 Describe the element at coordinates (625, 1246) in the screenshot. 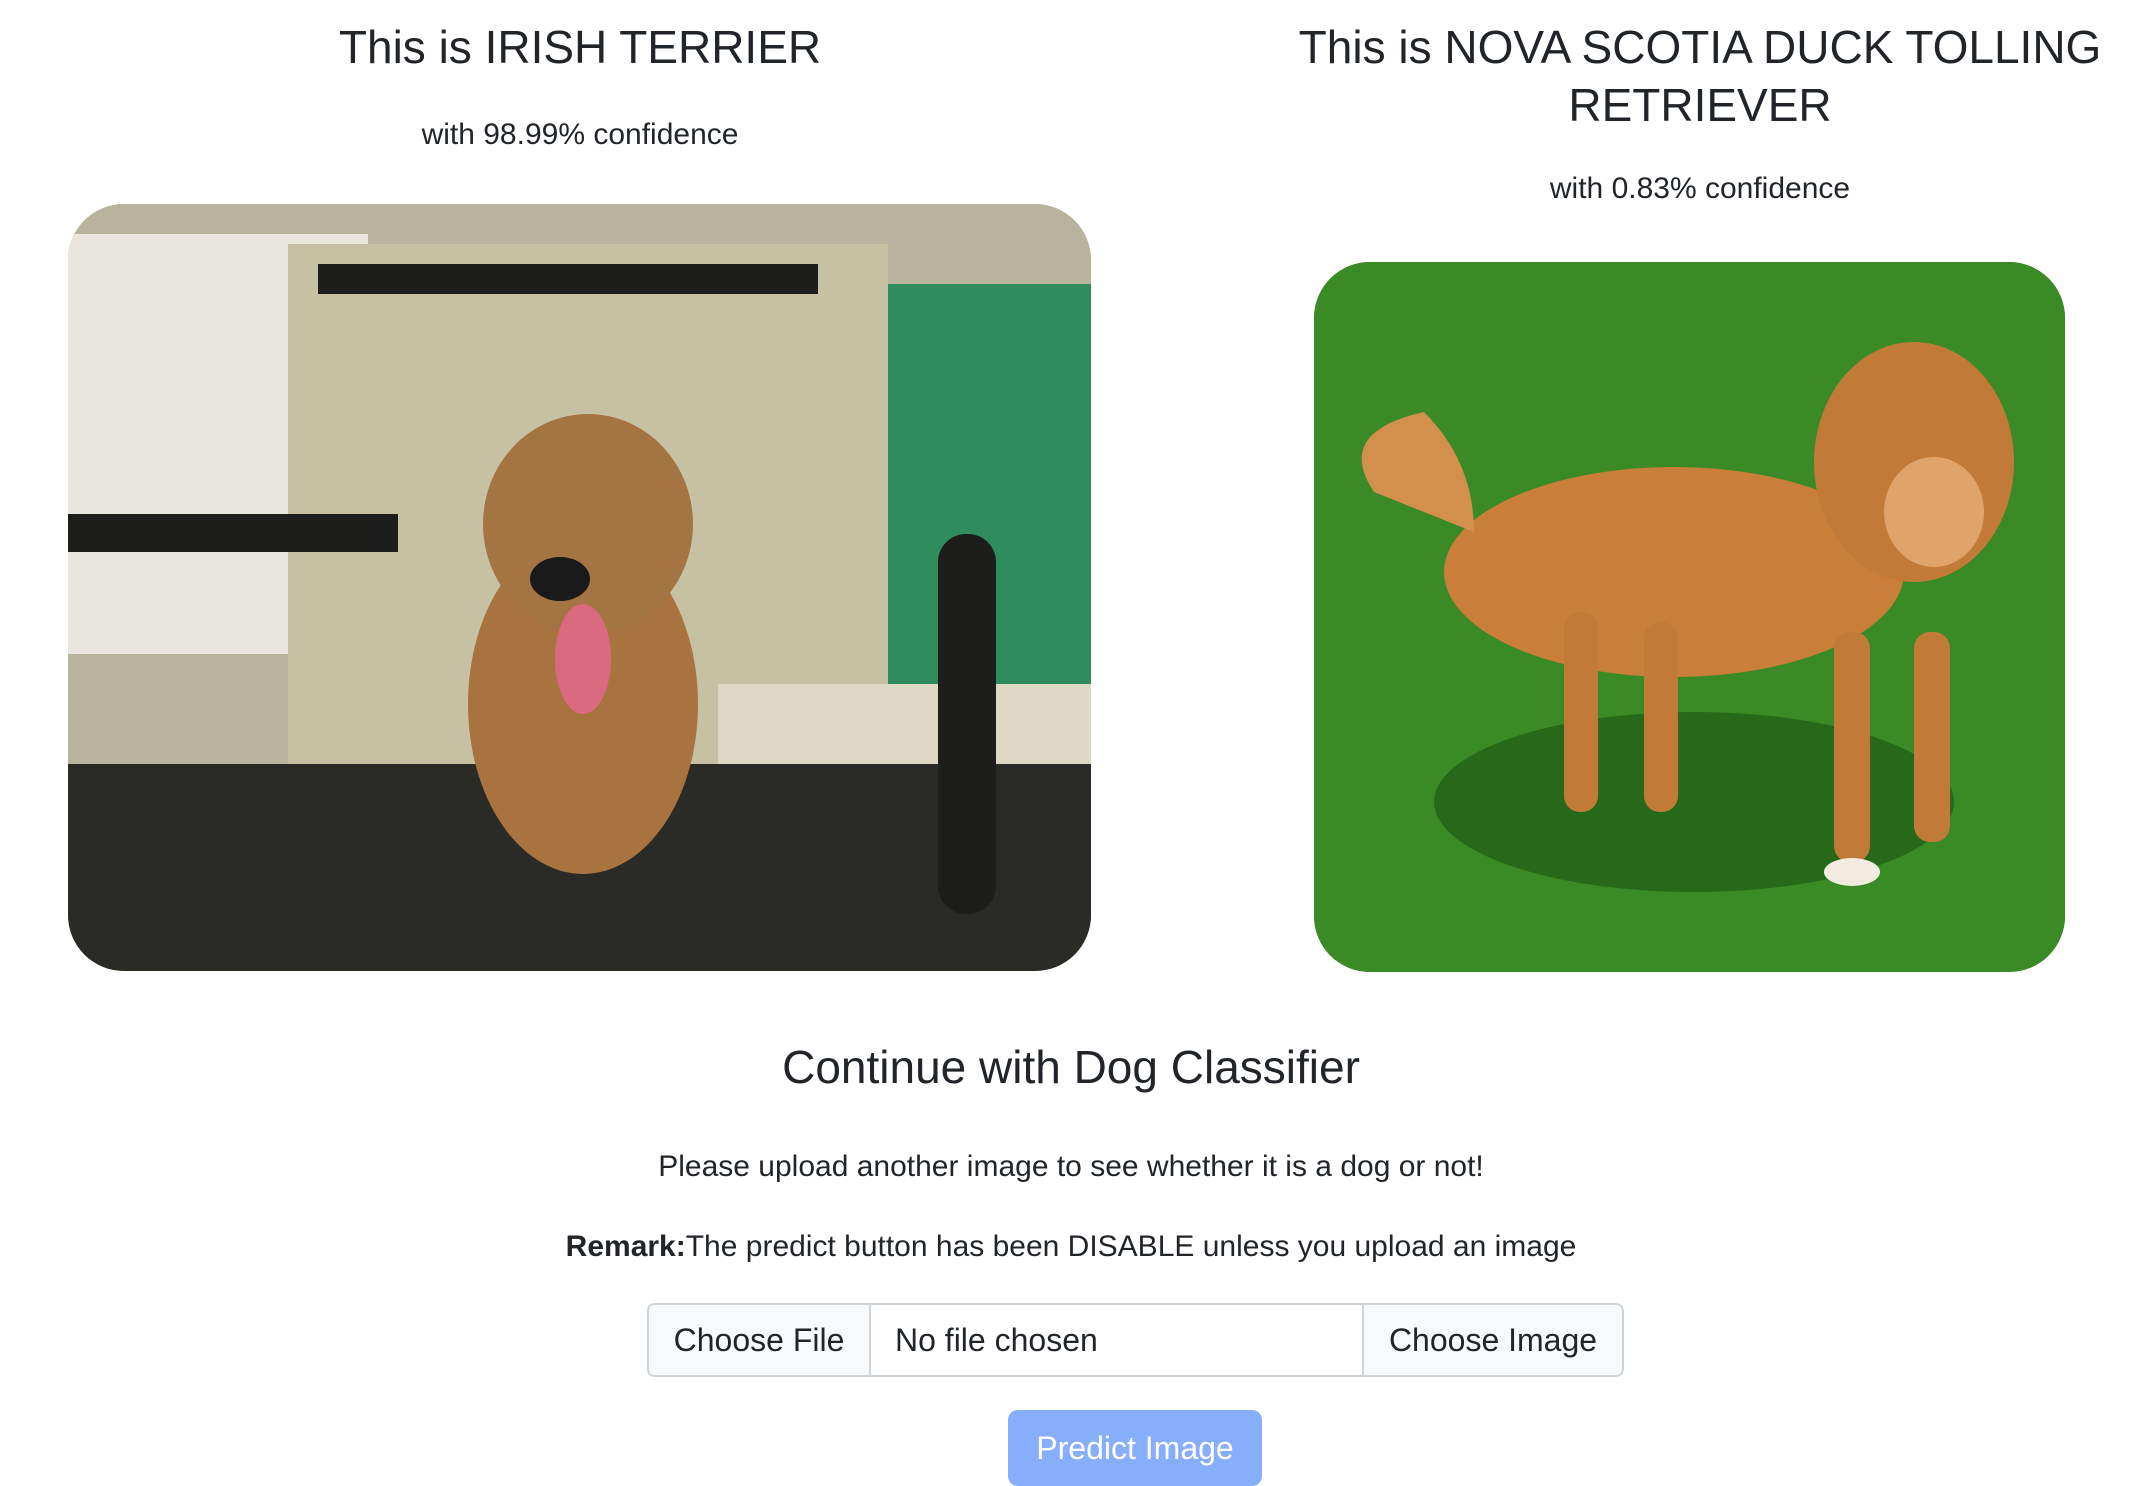

I see `remark-label: Remark:` at that location.